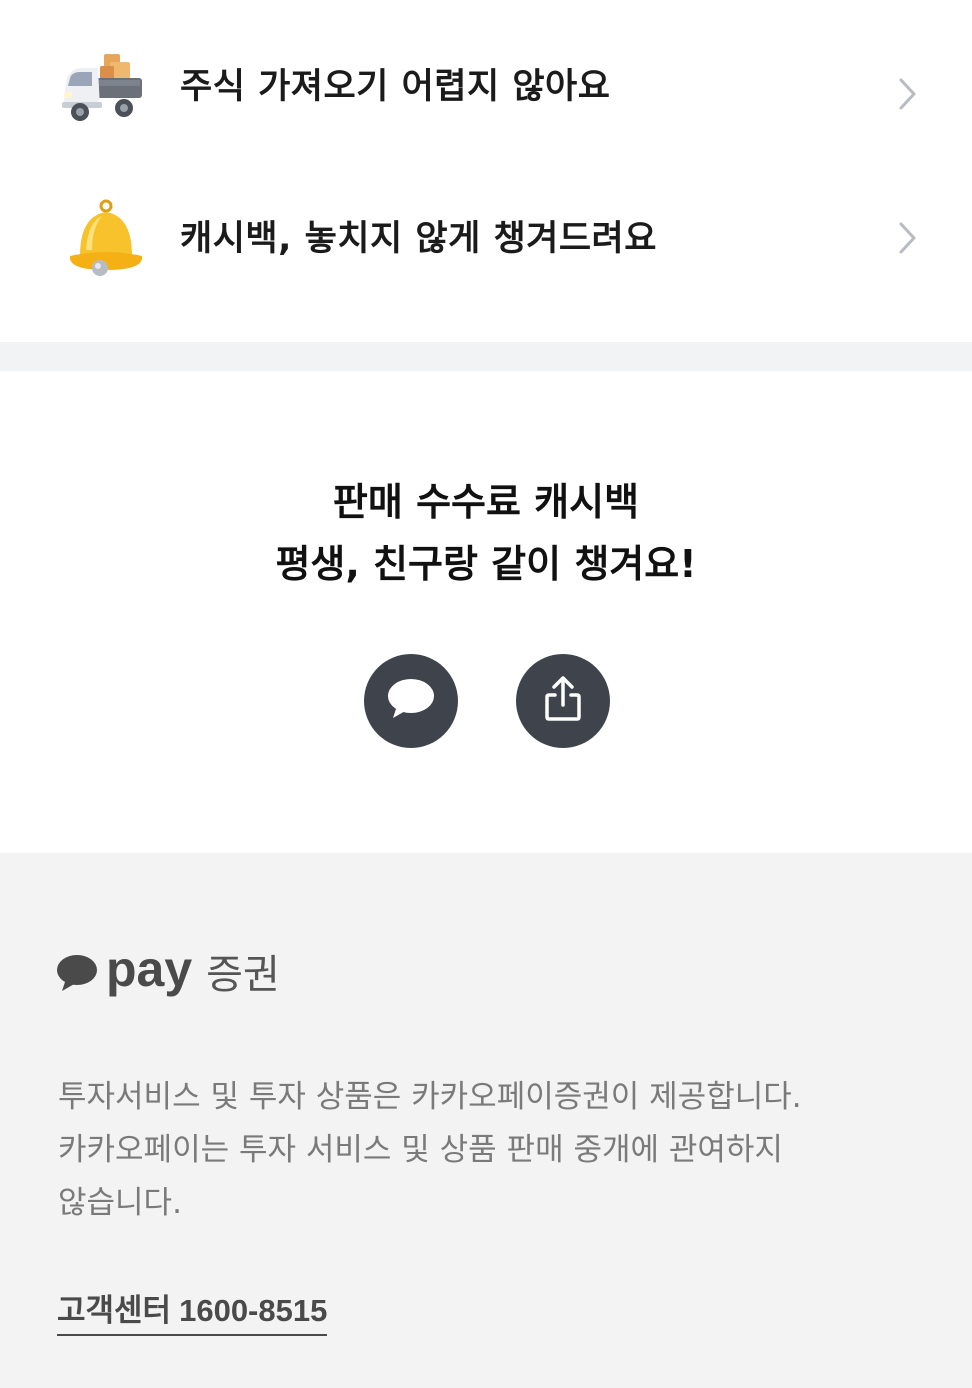 This screenshot has width=972, height=1388. What do you see at coordinates (103, 241) in the screenshot?
I see `bell-icon` at bounding box center [103, 241].